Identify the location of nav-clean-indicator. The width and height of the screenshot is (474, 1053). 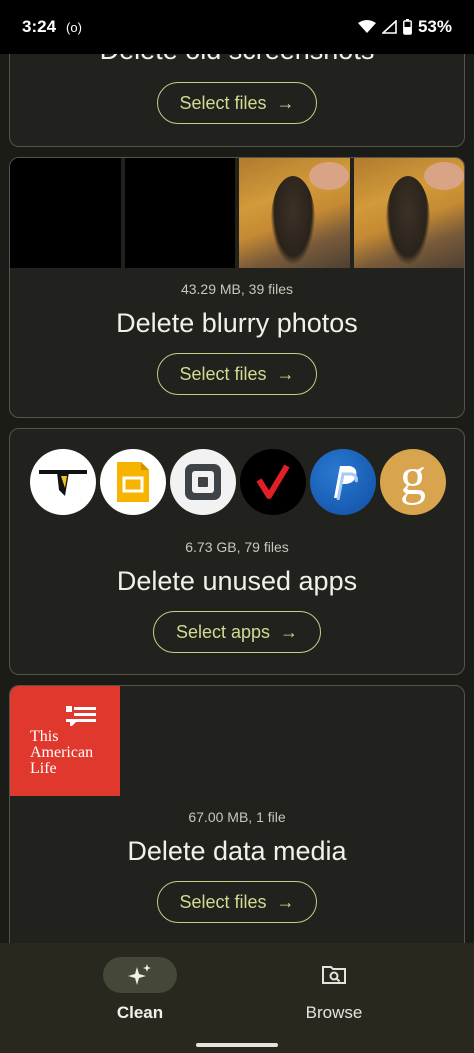
(140, 975).